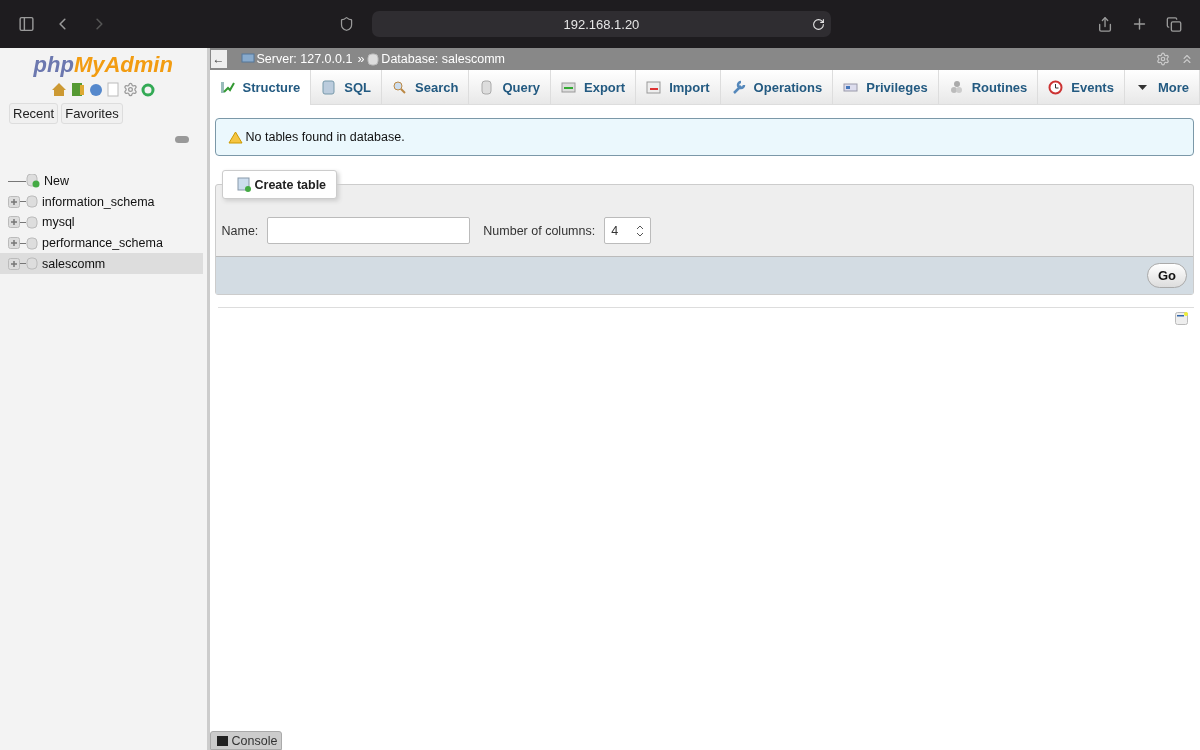 The image size is (1200, 750). Describe the element at coordinates (58, 222) in the screenshot. I see `tree-label: mysql` at that location.